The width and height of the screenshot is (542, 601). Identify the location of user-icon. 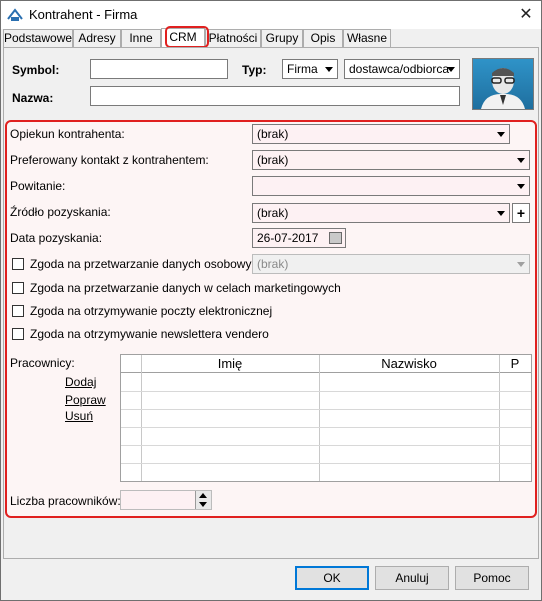
(503, 88).